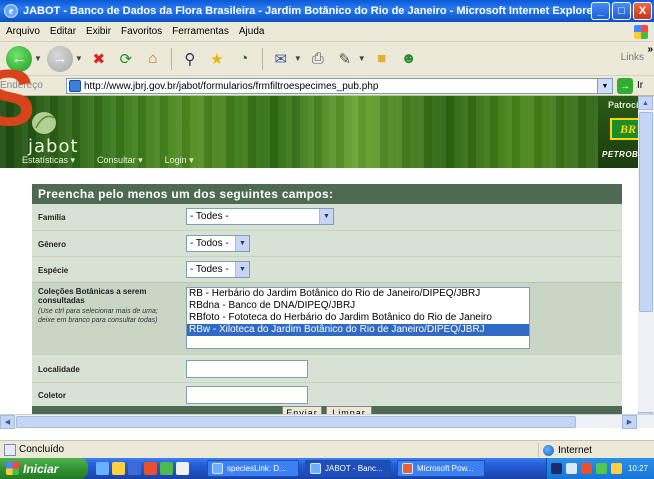  Describe the element at coordinates (632, 57) in the screenshot. I see `links-label: Links` at that location.